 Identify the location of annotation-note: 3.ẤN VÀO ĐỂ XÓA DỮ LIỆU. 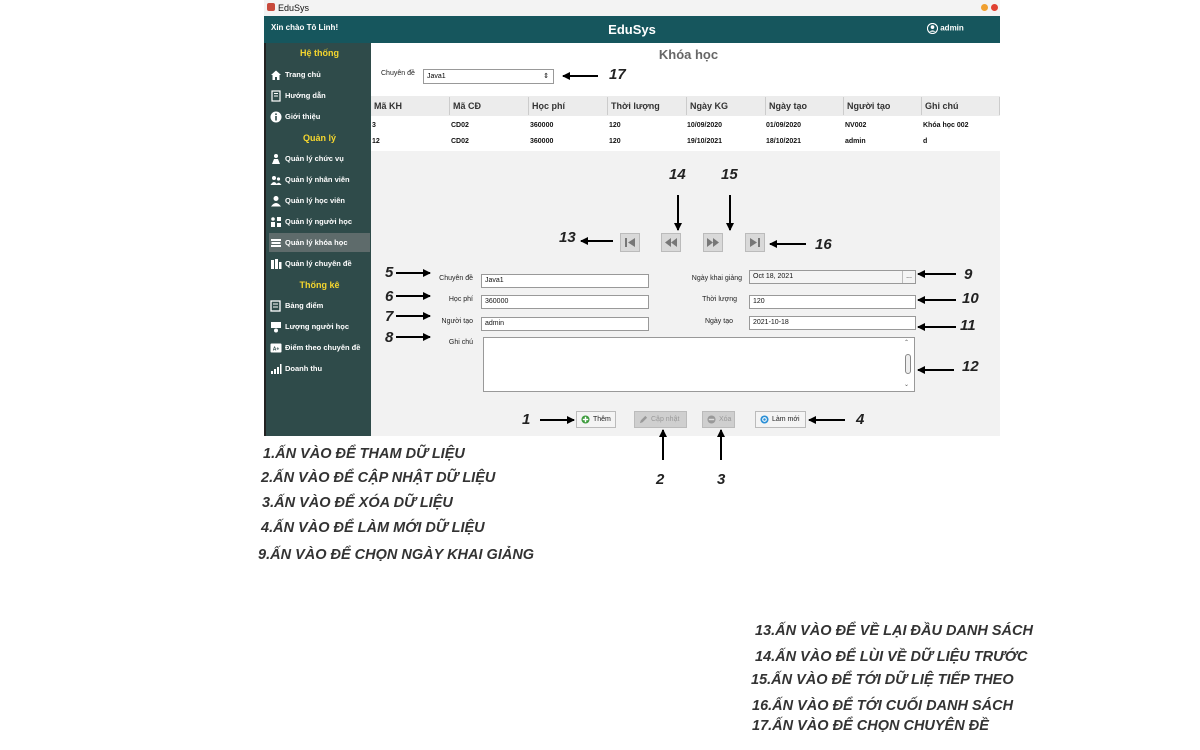
(357, 503).